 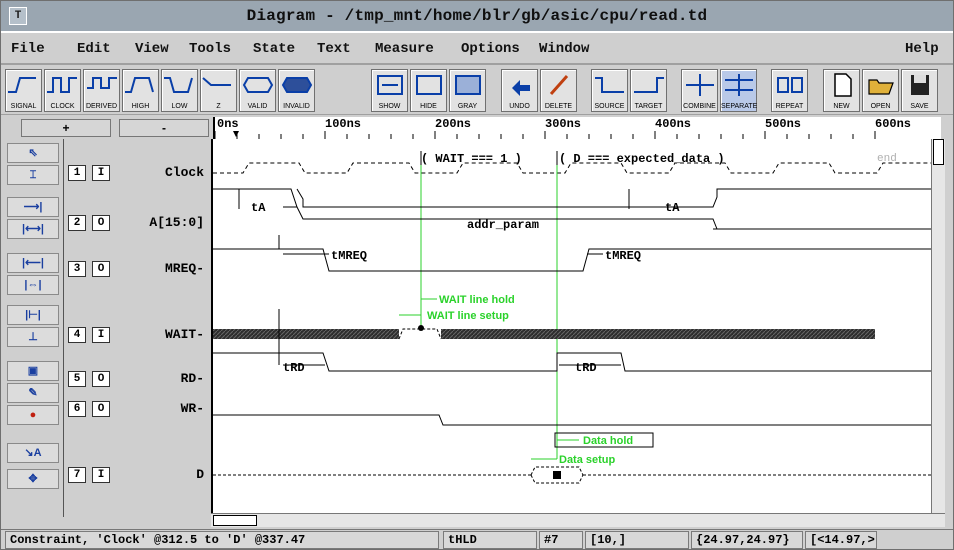 I want to click on z-button: Z, so click(x=218, y=90).